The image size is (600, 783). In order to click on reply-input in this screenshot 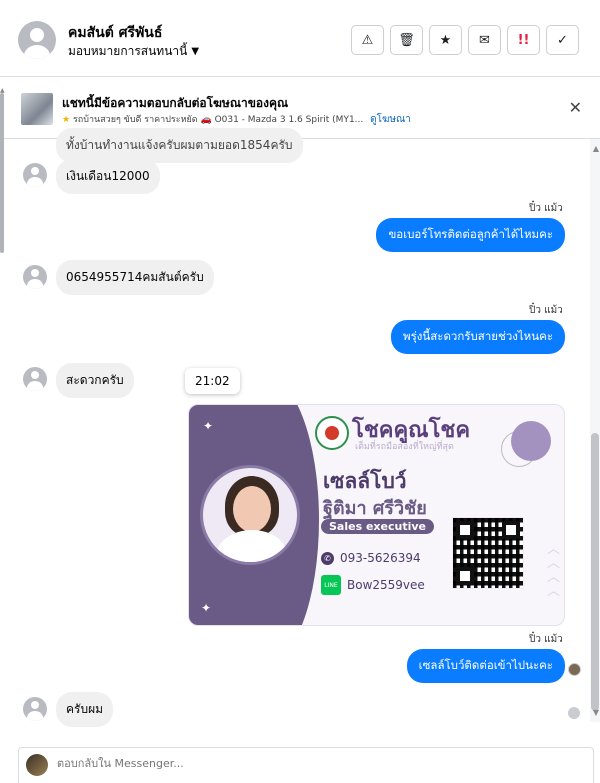, I will do `click(307, 763)`.